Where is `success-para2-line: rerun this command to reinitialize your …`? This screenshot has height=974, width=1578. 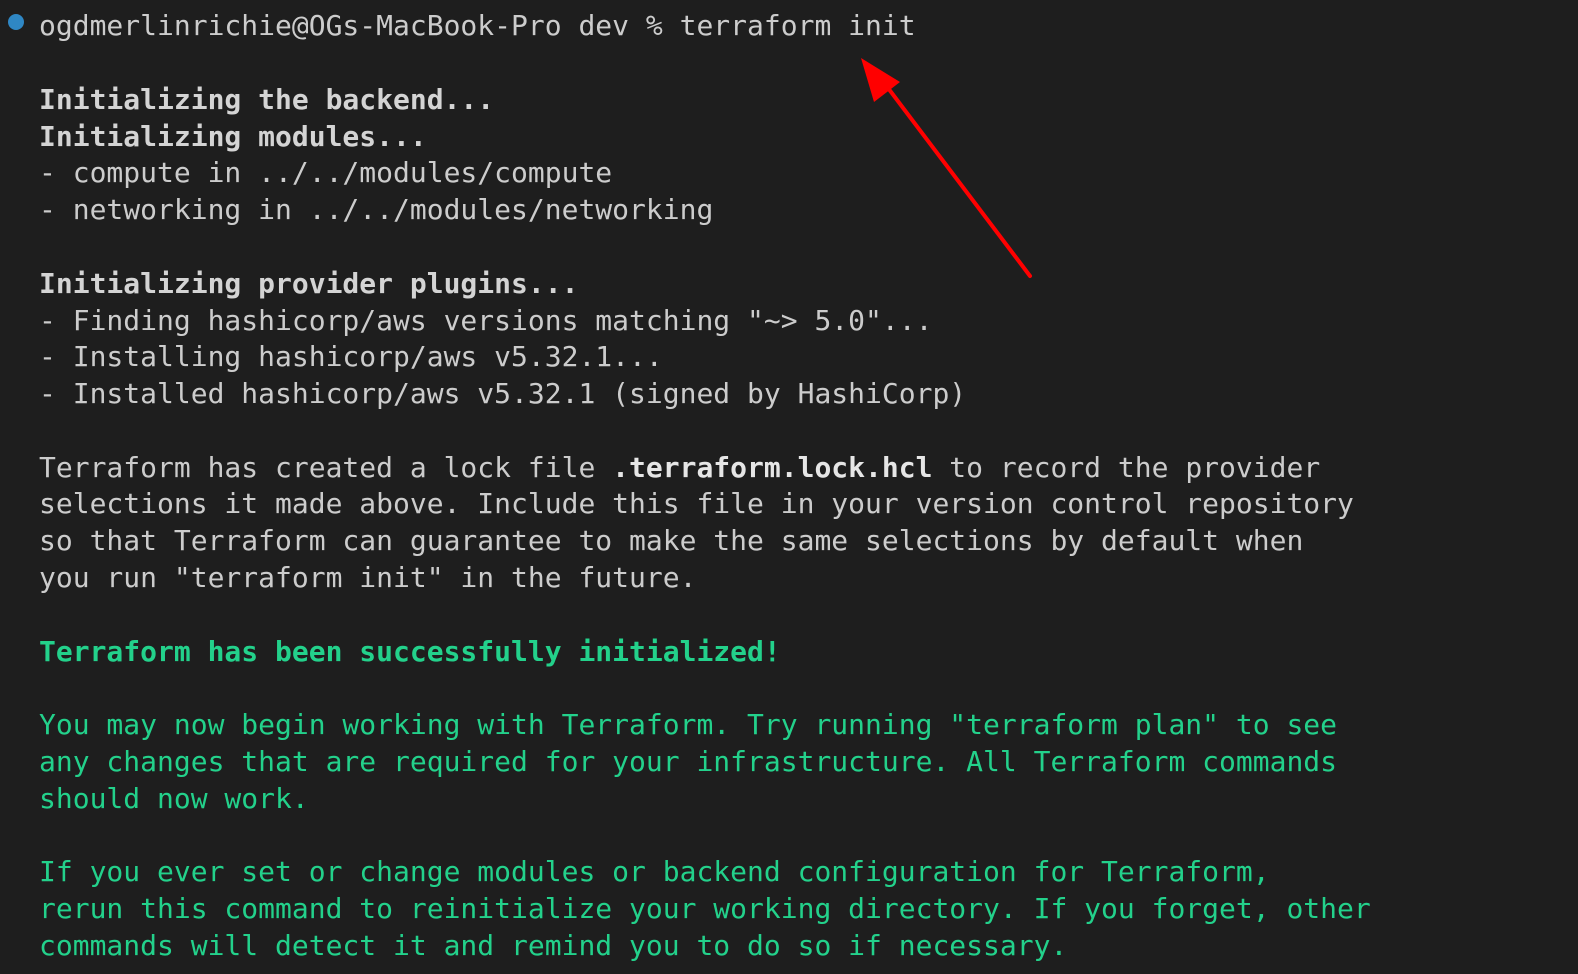
success-para2-line: rerun this command to reinitialize your … is located at coordinates (705, 908).